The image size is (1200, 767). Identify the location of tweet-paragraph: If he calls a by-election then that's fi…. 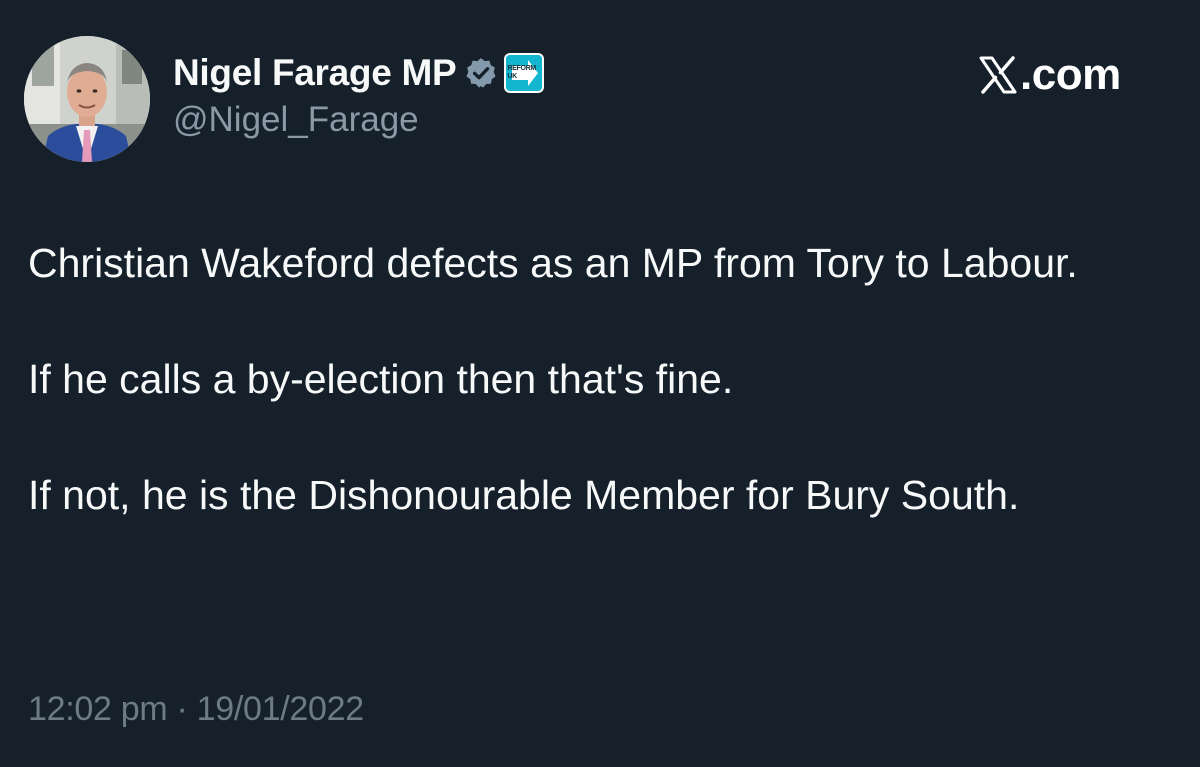
(381, 379).